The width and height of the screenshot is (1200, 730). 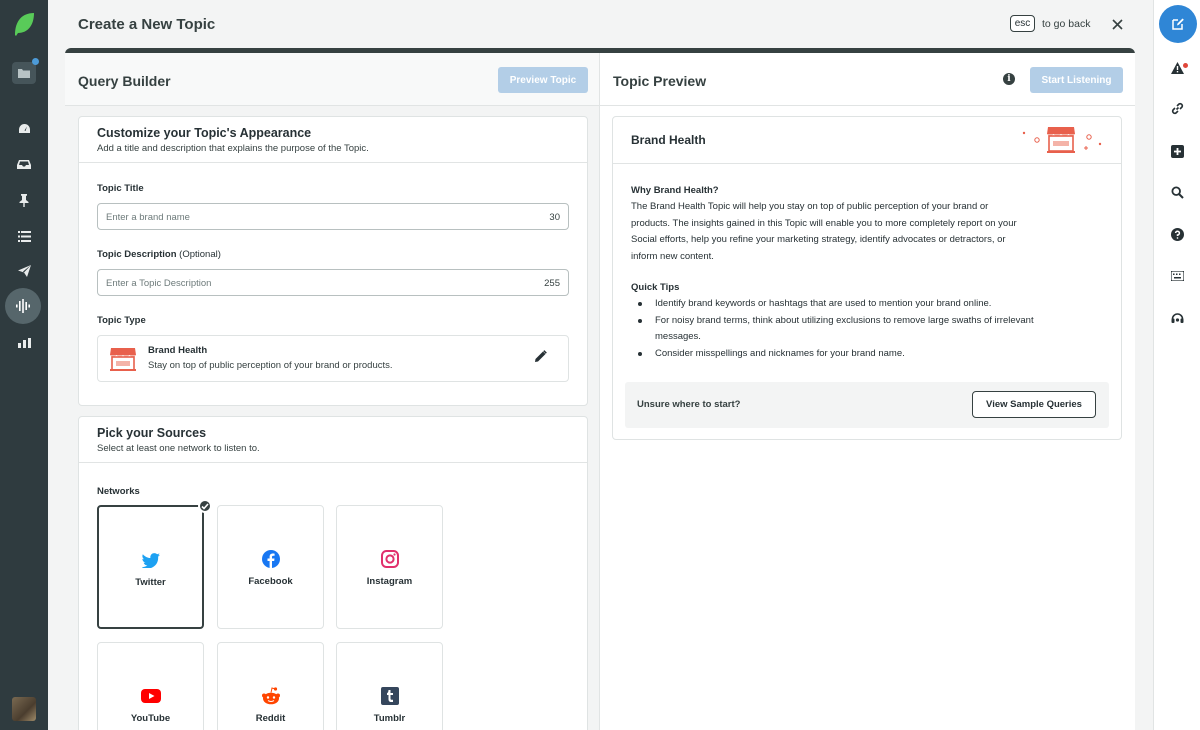 I want to click on network-tile-twitter: Twitter, so click(x=154, y=564).